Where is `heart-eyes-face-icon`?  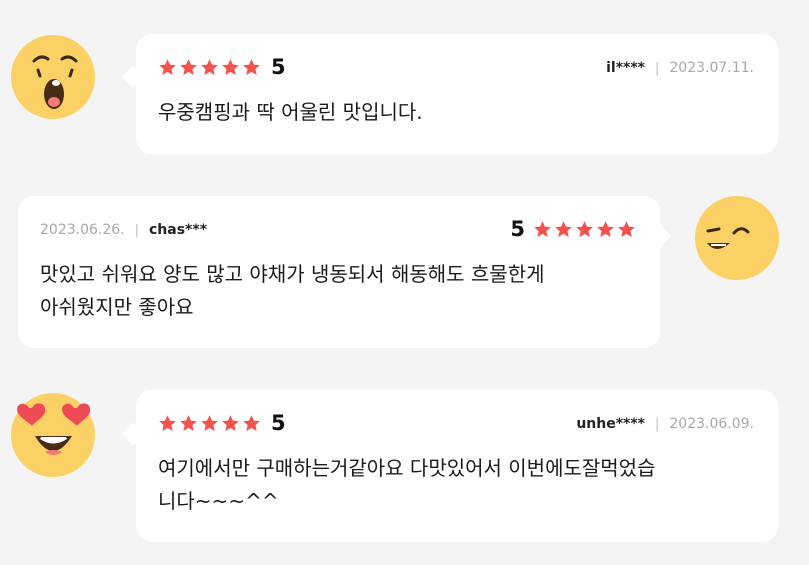 heart-eyes-face-icon is located at coordinates (53, 435).